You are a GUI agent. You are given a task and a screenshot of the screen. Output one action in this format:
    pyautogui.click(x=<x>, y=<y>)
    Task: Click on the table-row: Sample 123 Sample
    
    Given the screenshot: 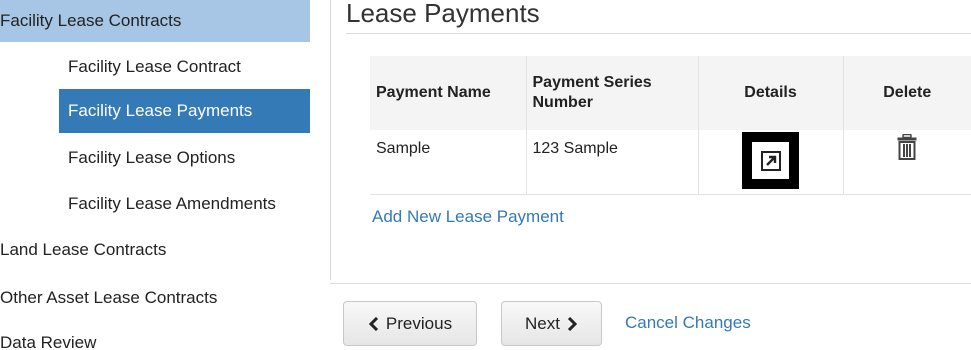 What is the action you would take?
    pyautogui.click(x=670, y=162)
    